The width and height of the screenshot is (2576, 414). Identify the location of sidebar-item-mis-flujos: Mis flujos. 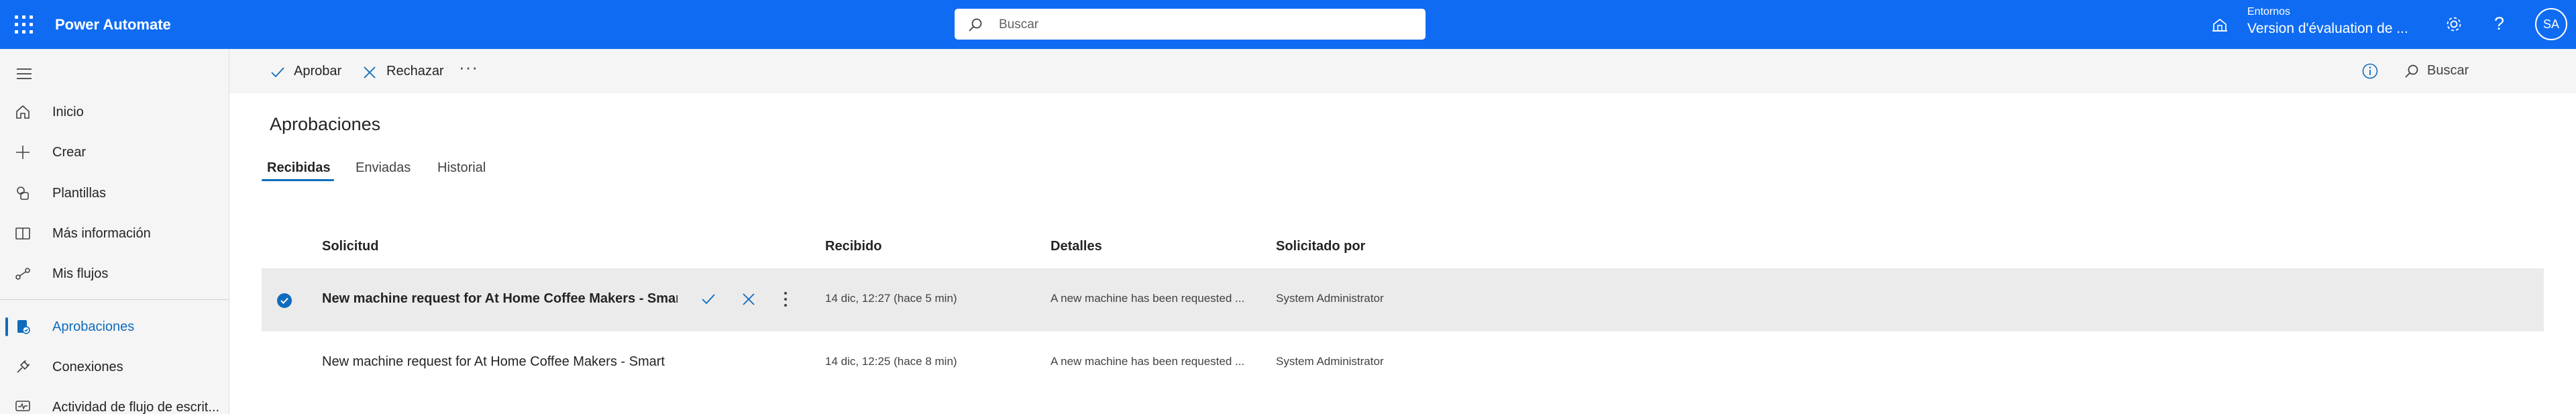
(114, 273).